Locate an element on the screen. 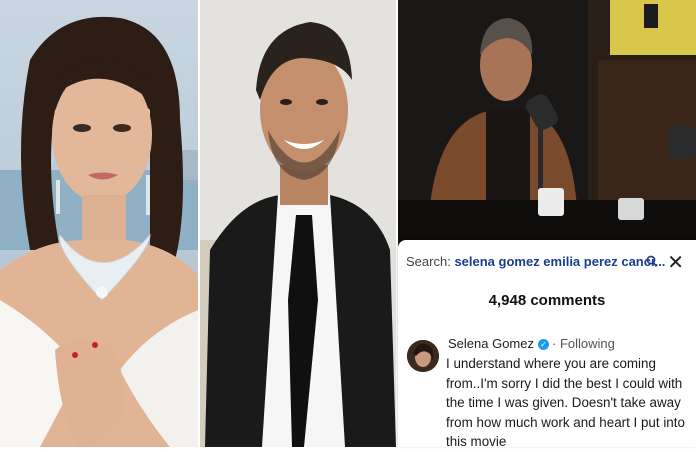 The height and width of the screenshot is (452, 696). search-label: Search: is located at coordinates (428, 261).